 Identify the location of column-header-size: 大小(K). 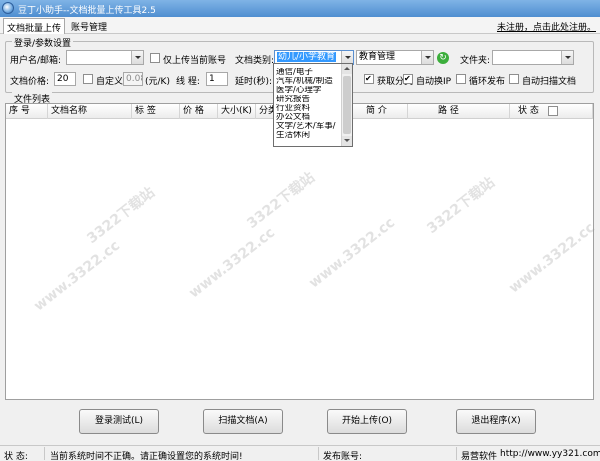
(237, 111).